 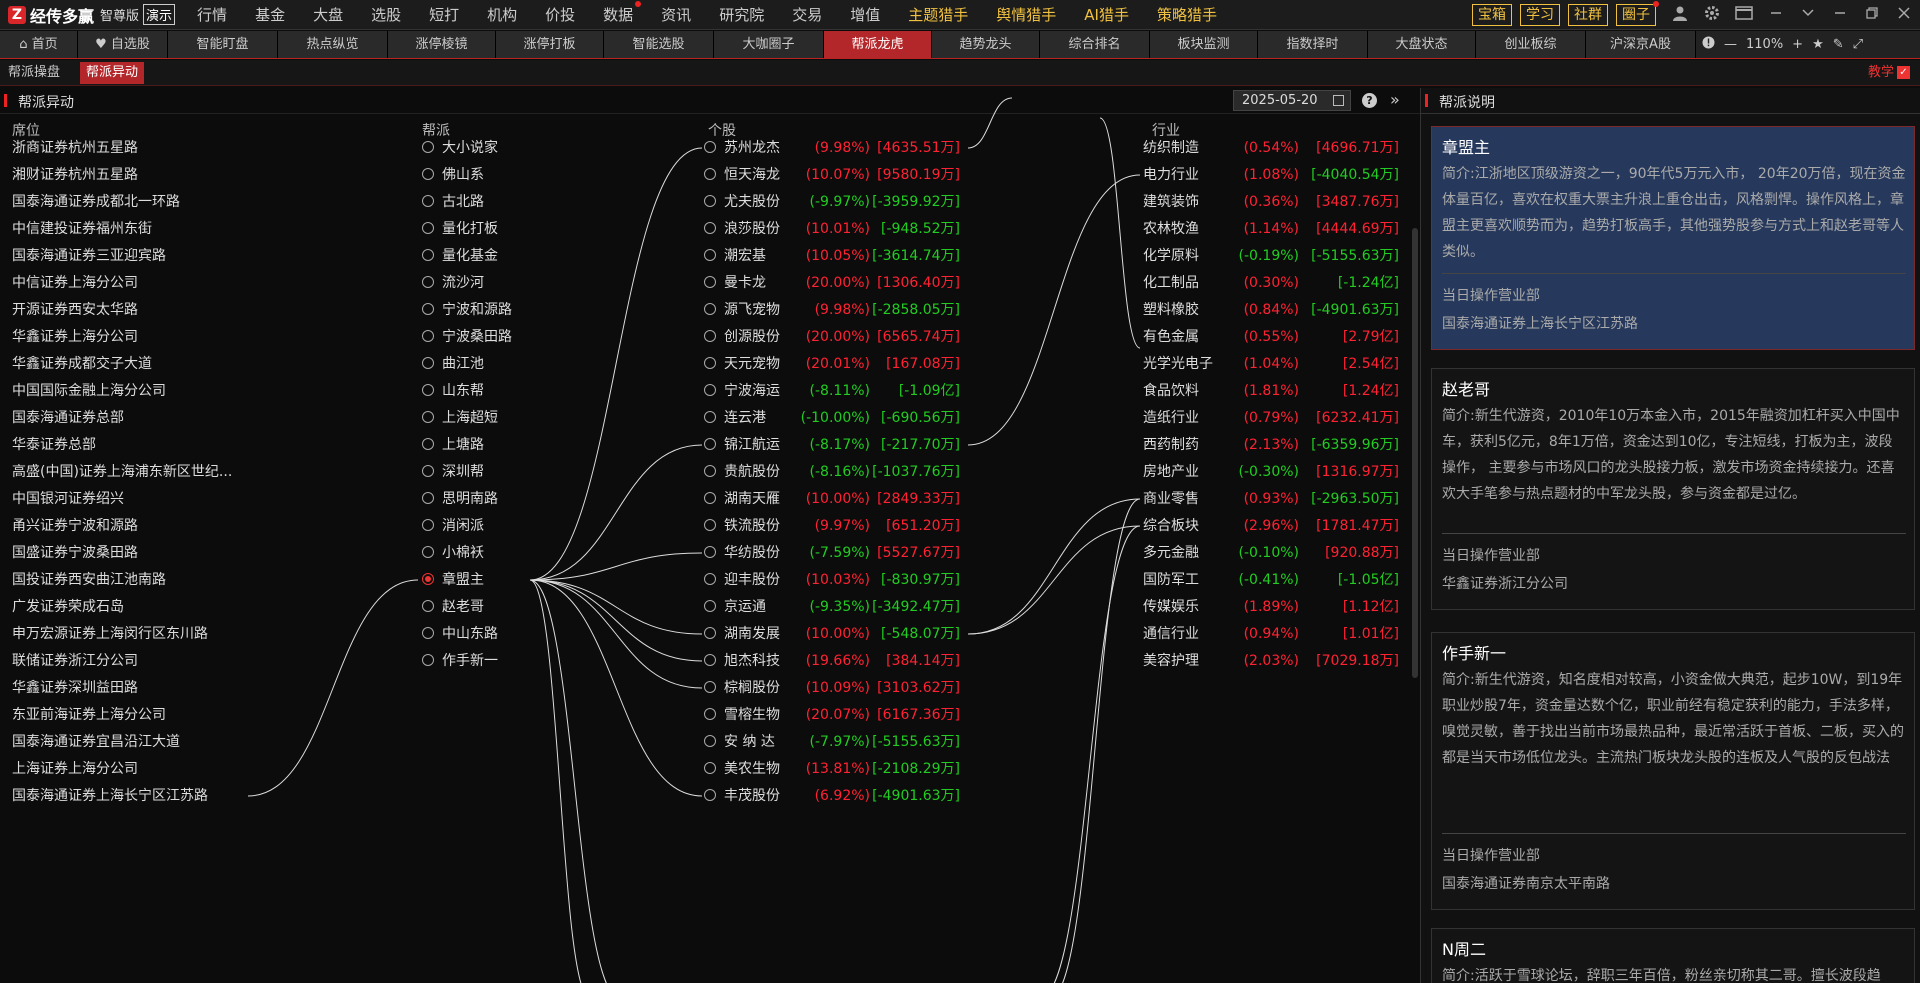 I want to click on tab: ⌂ 首页, so click(x=39, y=44).